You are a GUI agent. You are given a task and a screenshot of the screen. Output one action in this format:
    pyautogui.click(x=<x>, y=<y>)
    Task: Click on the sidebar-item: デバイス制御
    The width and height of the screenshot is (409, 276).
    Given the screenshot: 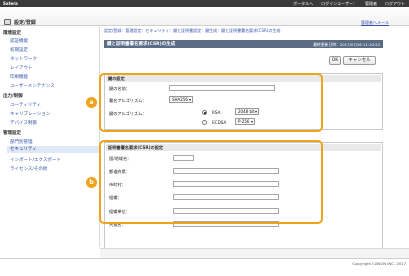 What is the action you would take?
    pyautogui.click(x=23, y=123)
    